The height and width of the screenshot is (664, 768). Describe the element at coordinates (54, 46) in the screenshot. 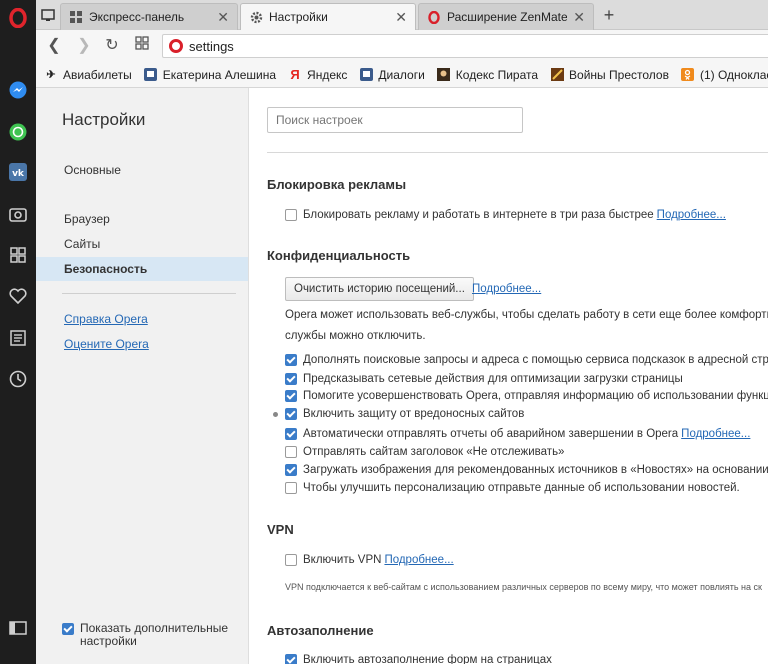

I see `back-button: ❮` at that location.